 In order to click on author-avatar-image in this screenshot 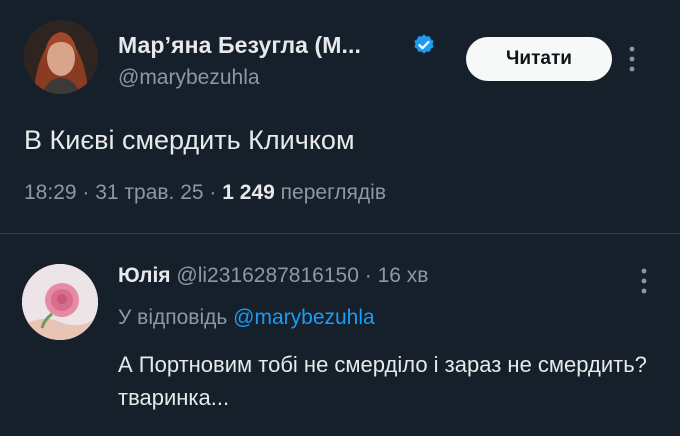, I will do `click(61, 57)`.